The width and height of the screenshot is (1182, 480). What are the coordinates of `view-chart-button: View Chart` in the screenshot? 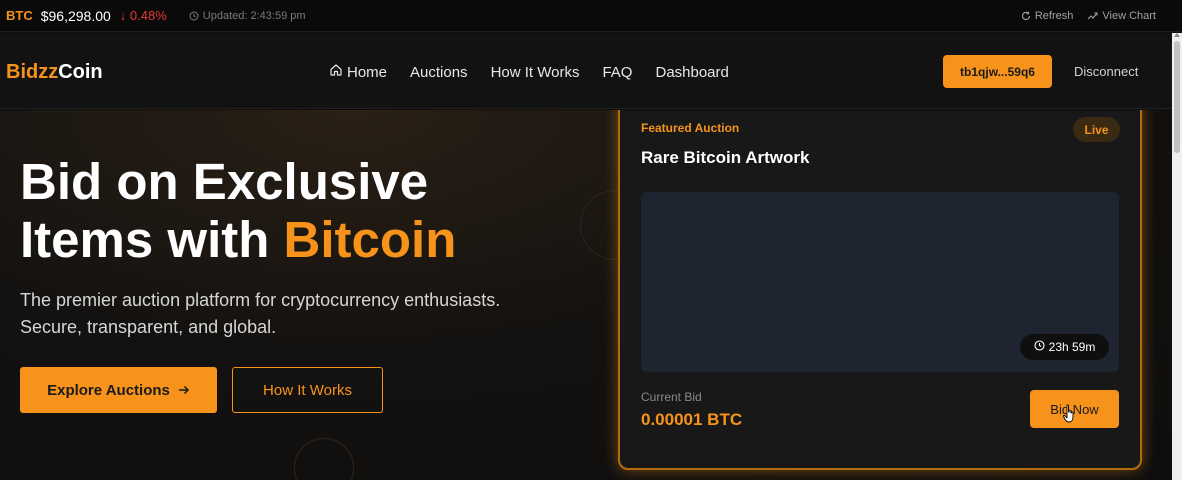 It's located at (1121, 16).